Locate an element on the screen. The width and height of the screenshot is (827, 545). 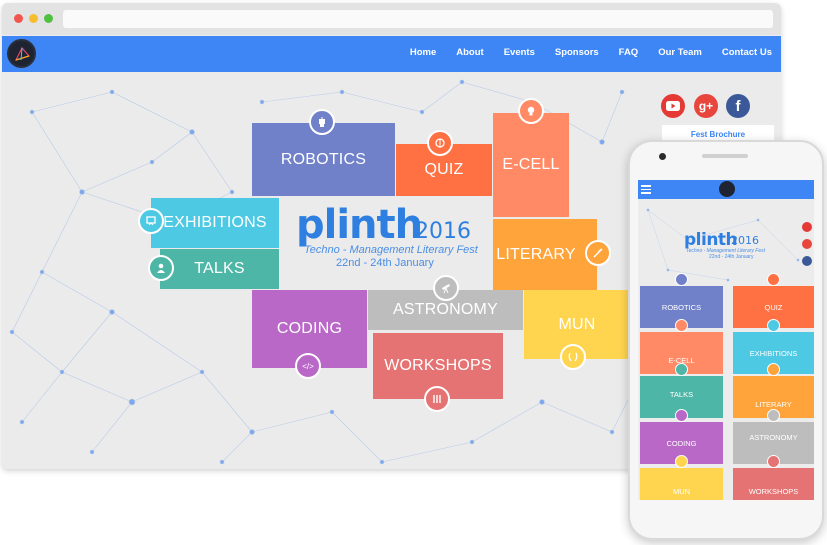
speaker-icon is located at coordinates (161, 268).